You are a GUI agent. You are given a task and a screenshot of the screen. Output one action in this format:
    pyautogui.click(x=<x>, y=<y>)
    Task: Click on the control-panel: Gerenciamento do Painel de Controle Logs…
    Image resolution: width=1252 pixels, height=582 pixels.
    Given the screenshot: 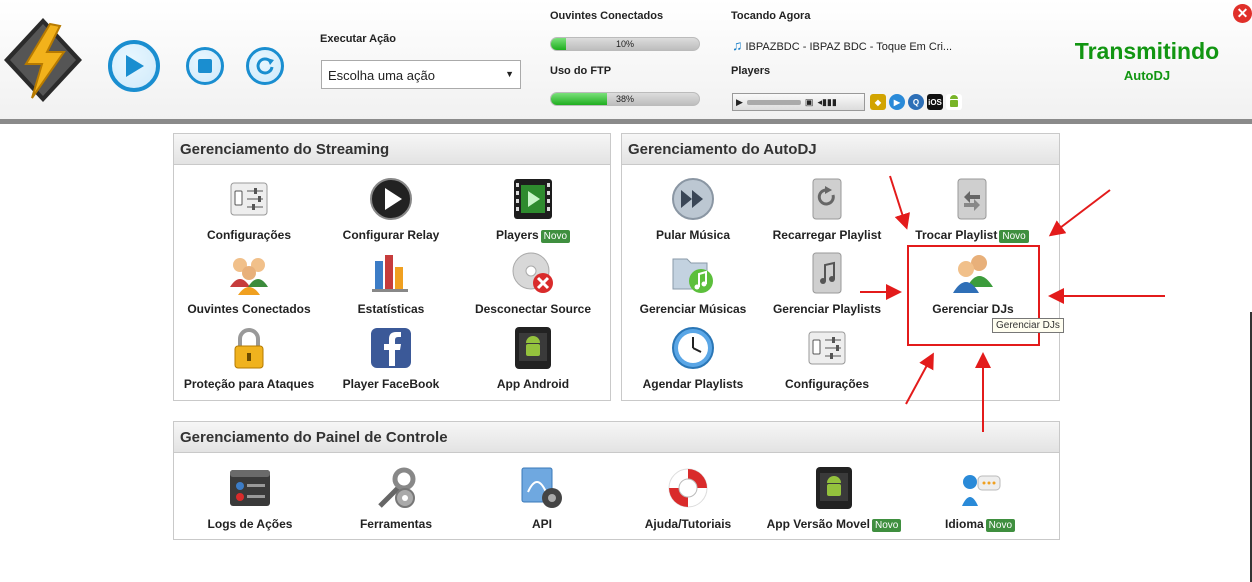 What is the action you would take?
    pyautogui.click(x=616, y=480)
    